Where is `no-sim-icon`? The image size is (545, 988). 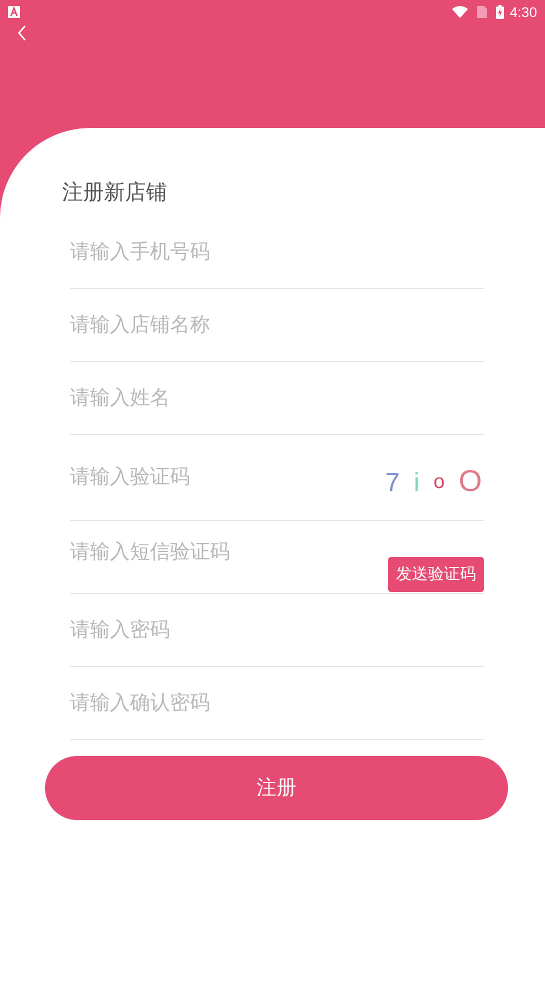
no-sim-icon is located at coordinates (481, 12).